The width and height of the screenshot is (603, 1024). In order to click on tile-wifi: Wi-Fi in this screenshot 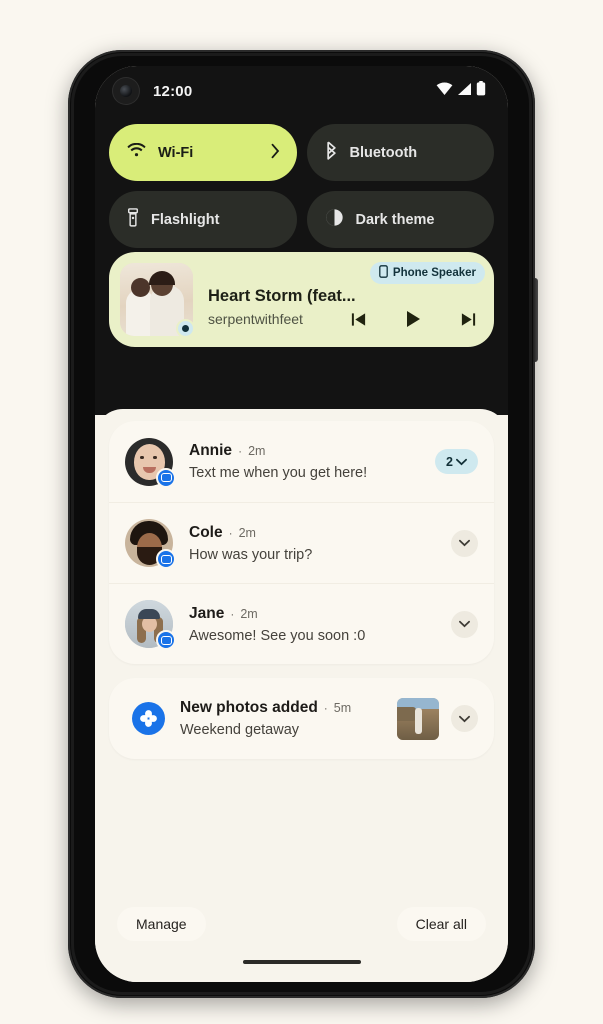, I will do `click(203, 152)`.